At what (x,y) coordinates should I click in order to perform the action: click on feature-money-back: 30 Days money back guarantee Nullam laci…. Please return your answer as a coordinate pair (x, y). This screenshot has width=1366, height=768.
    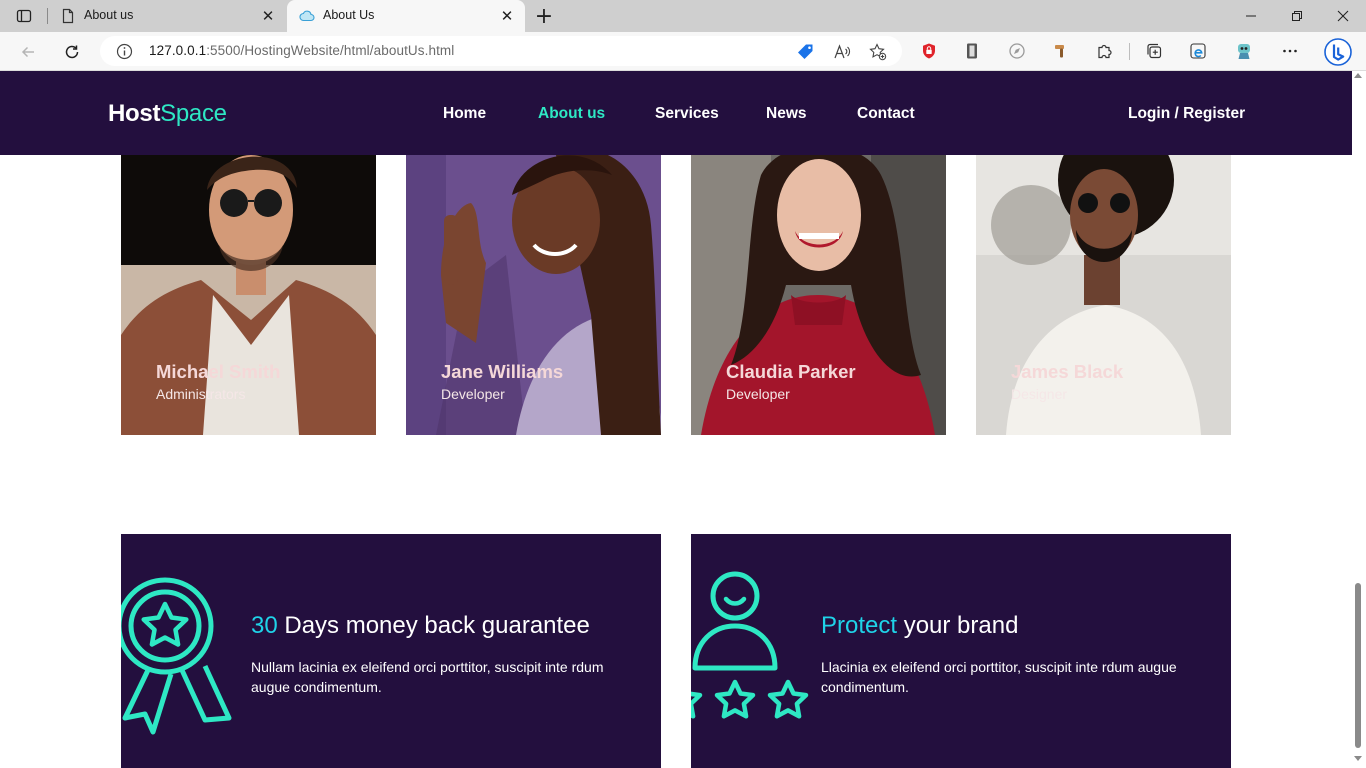
    Looking at the image, I should click on (391, 651).